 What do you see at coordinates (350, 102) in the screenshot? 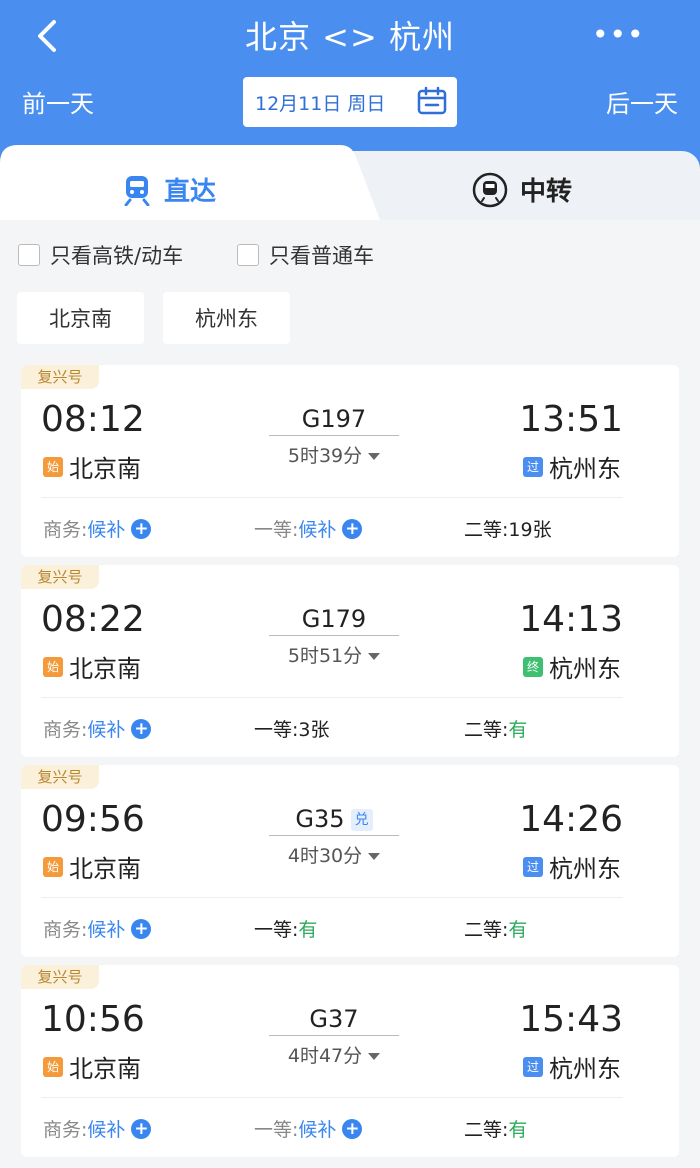
I see `date-selector: 12月11日 周日` at bounding box center [350, 102].